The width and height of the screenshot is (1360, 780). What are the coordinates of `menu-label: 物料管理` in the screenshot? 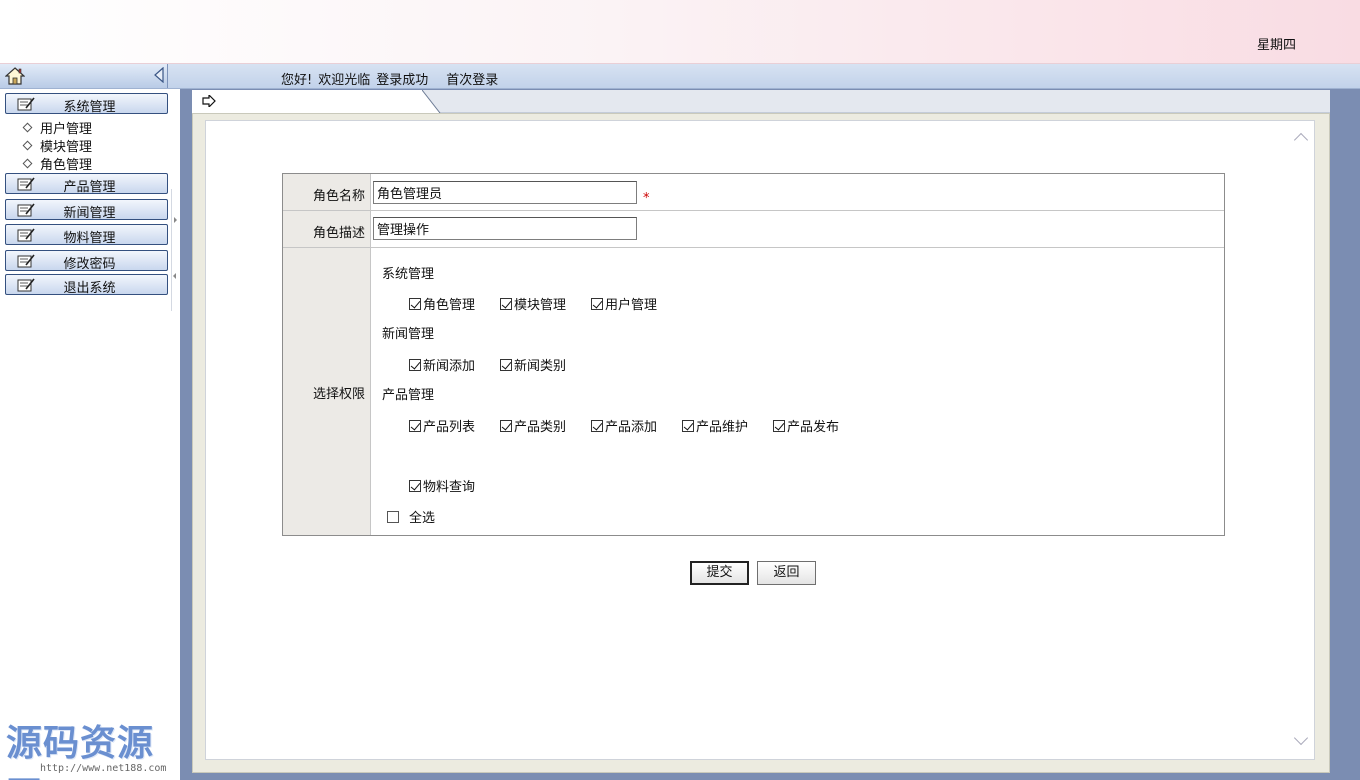 It's located at (89, 238).